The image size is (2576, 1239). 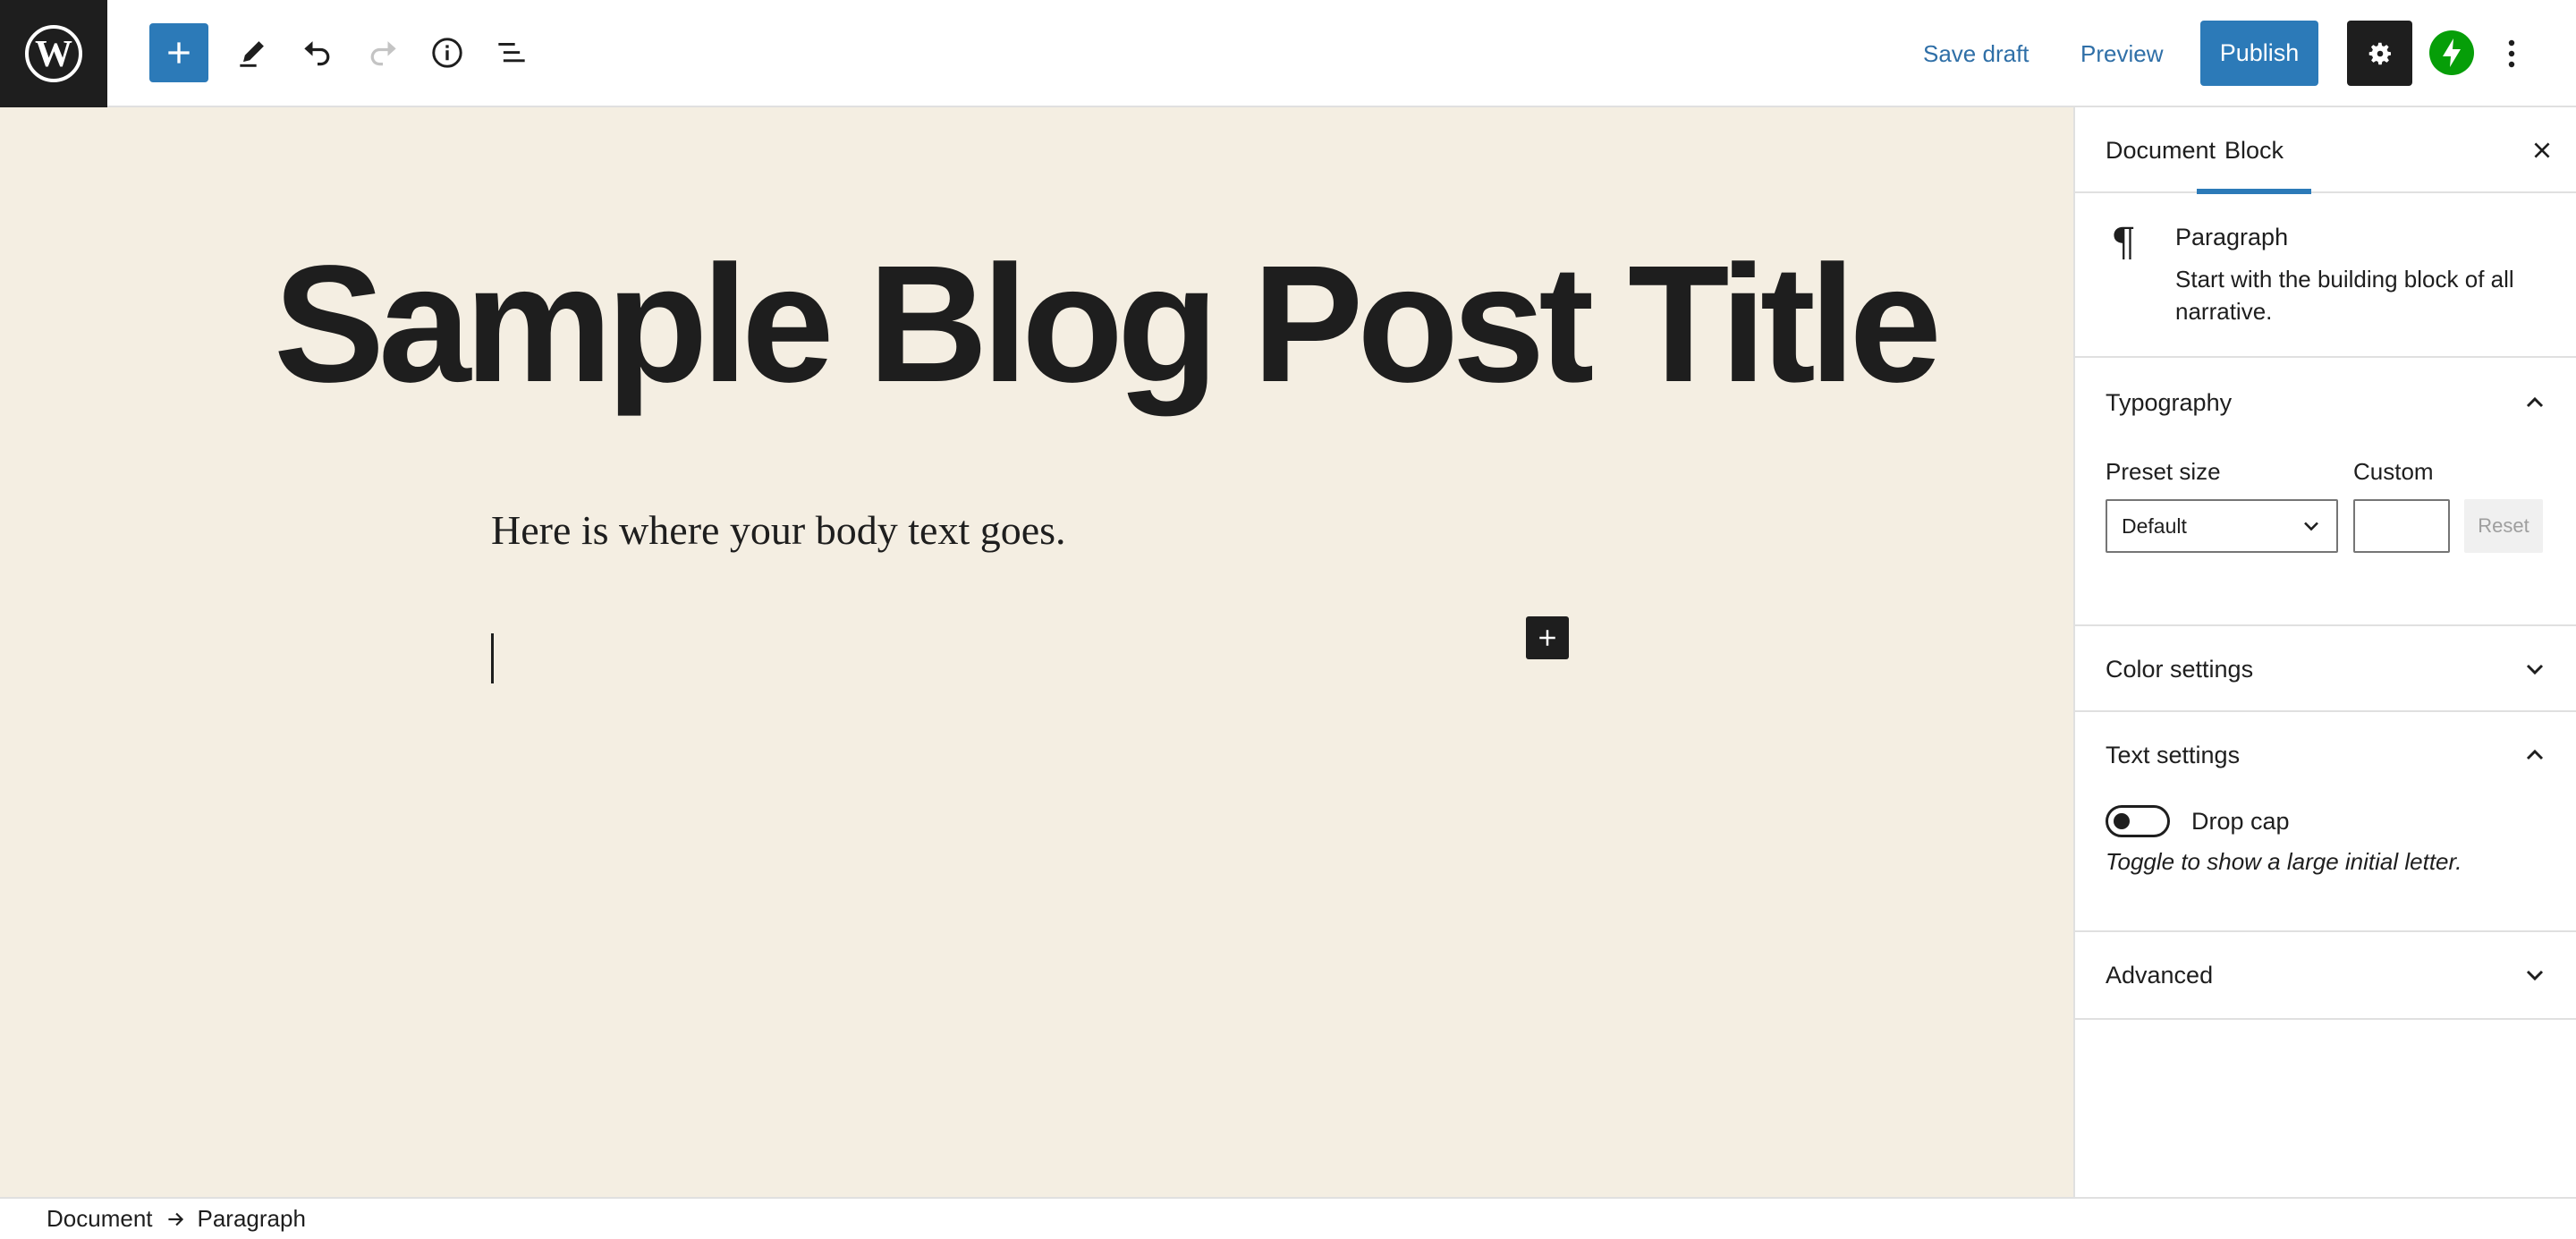 What do you see at coordinates (778, 530) in the screenshot?
I see `paragraph-block: Here is where your body text goes.` at bounding box center [778, 530].